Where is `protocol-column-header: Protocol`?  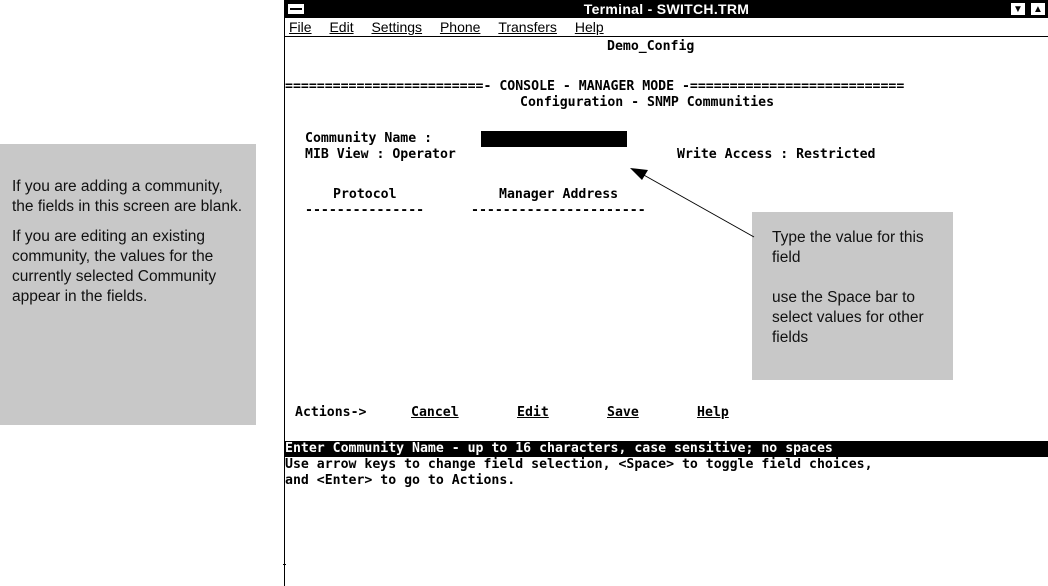
protocol-column-header: Protocol is located at coordinates (365, 194).